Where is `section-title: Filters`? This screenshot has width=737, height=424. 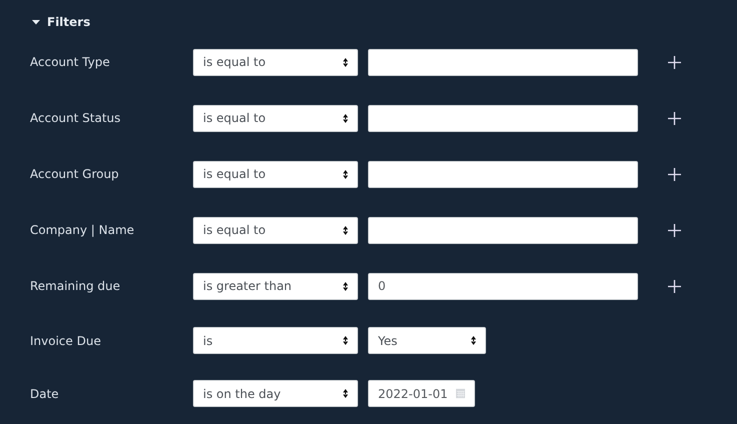
section-title: Filters is located at coordinates (68, 22).